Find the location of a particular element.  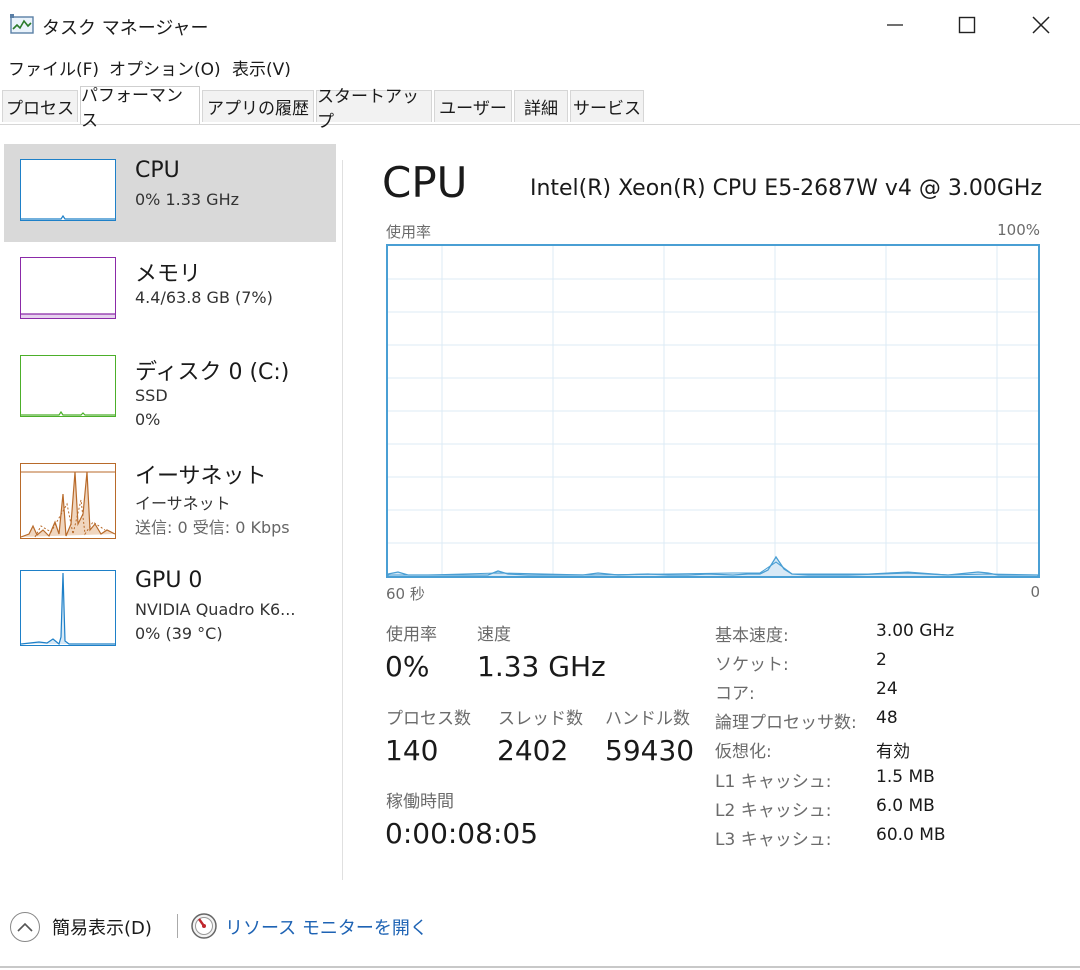

minimize-icon is located at coordinates (895, 25).